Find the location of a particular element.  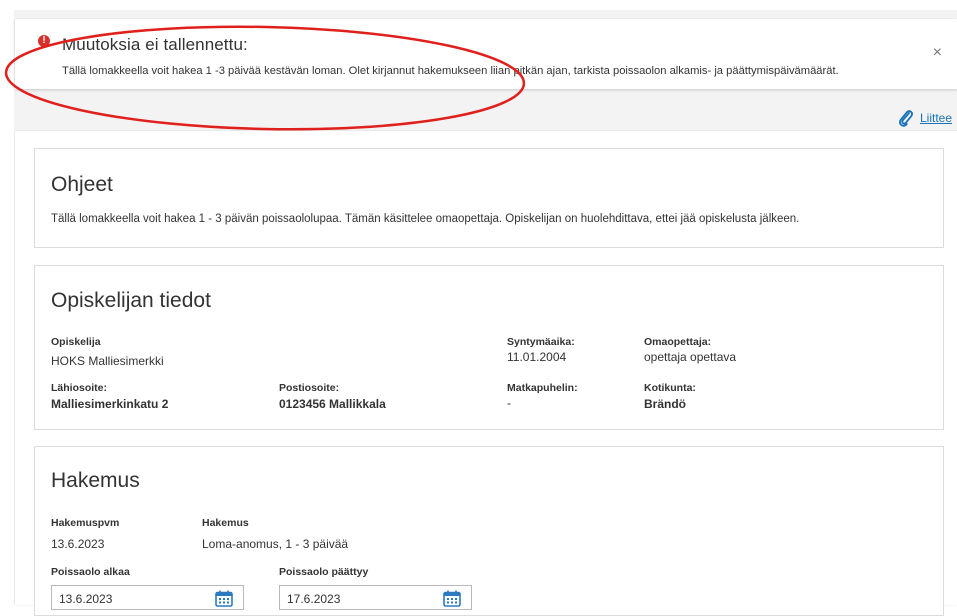

student-value: HOKS Malliesimerkki is located at coordinates (107, 361).